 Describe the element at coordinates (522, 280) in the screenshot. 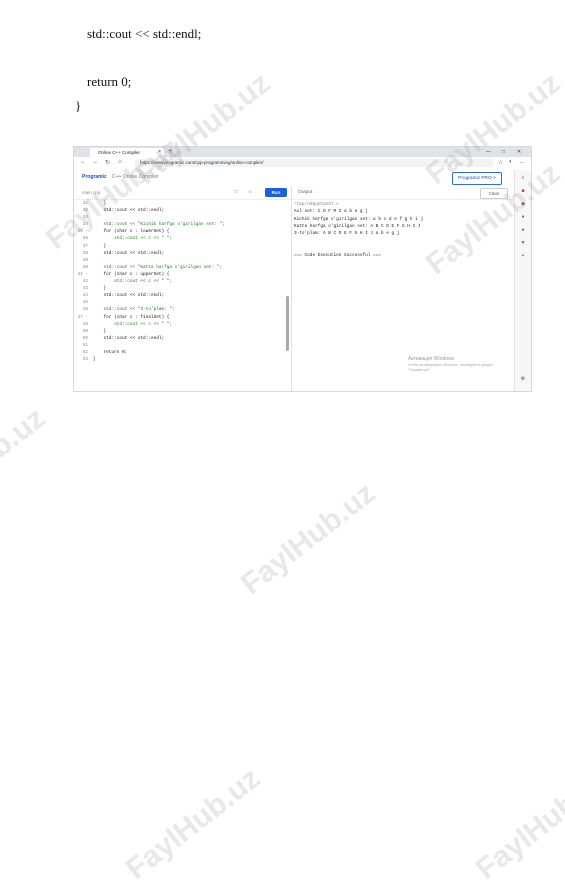

I see `browser-sidebar: ⌕ ■ ◆ ● ● ▼ + ⚙` at that location.